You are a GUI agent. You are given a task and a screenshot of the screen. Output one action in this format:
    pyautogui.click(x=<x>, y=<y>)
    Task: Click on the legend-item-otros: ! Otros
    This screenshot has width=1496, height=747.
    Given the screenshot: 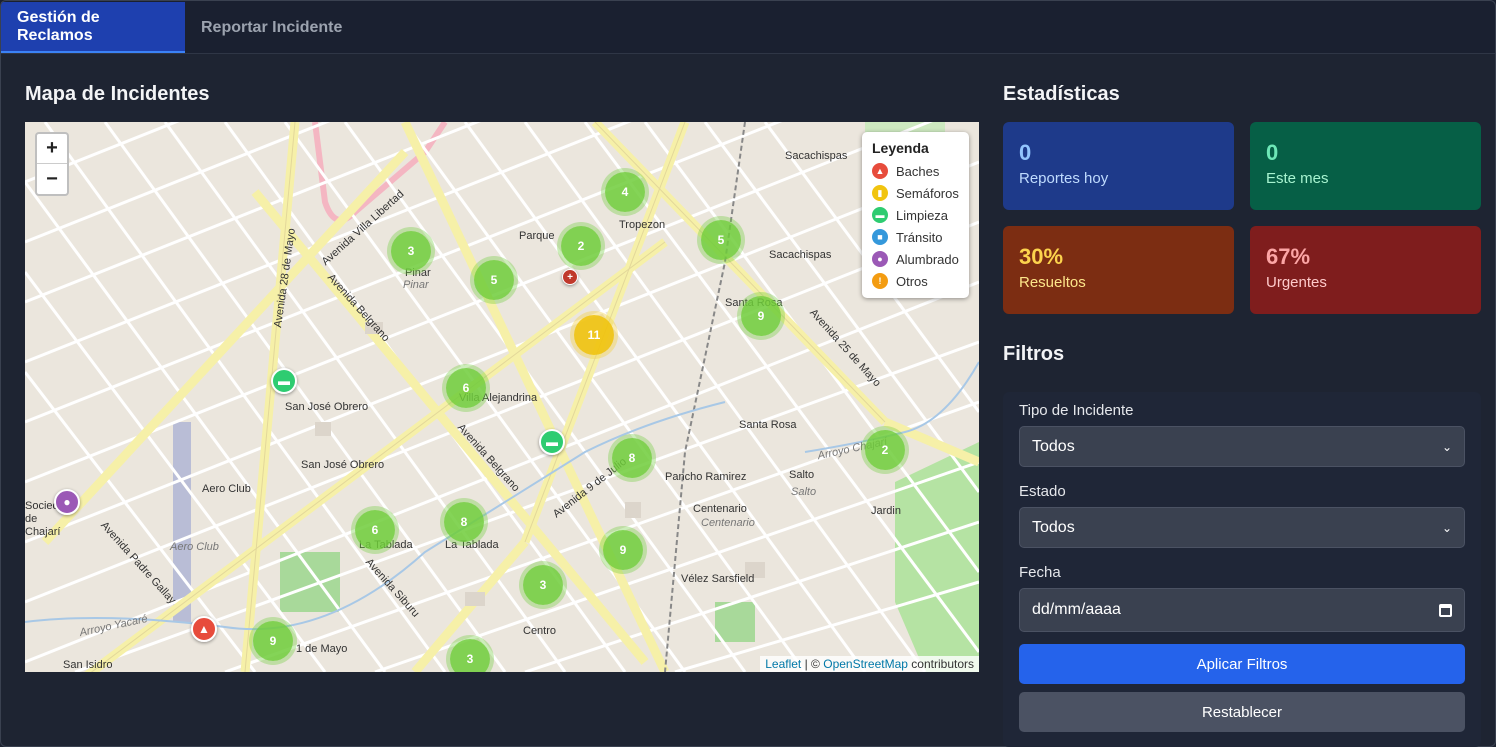 What is the action you would take?
    pyautogui.click(x=915, y=281)
    